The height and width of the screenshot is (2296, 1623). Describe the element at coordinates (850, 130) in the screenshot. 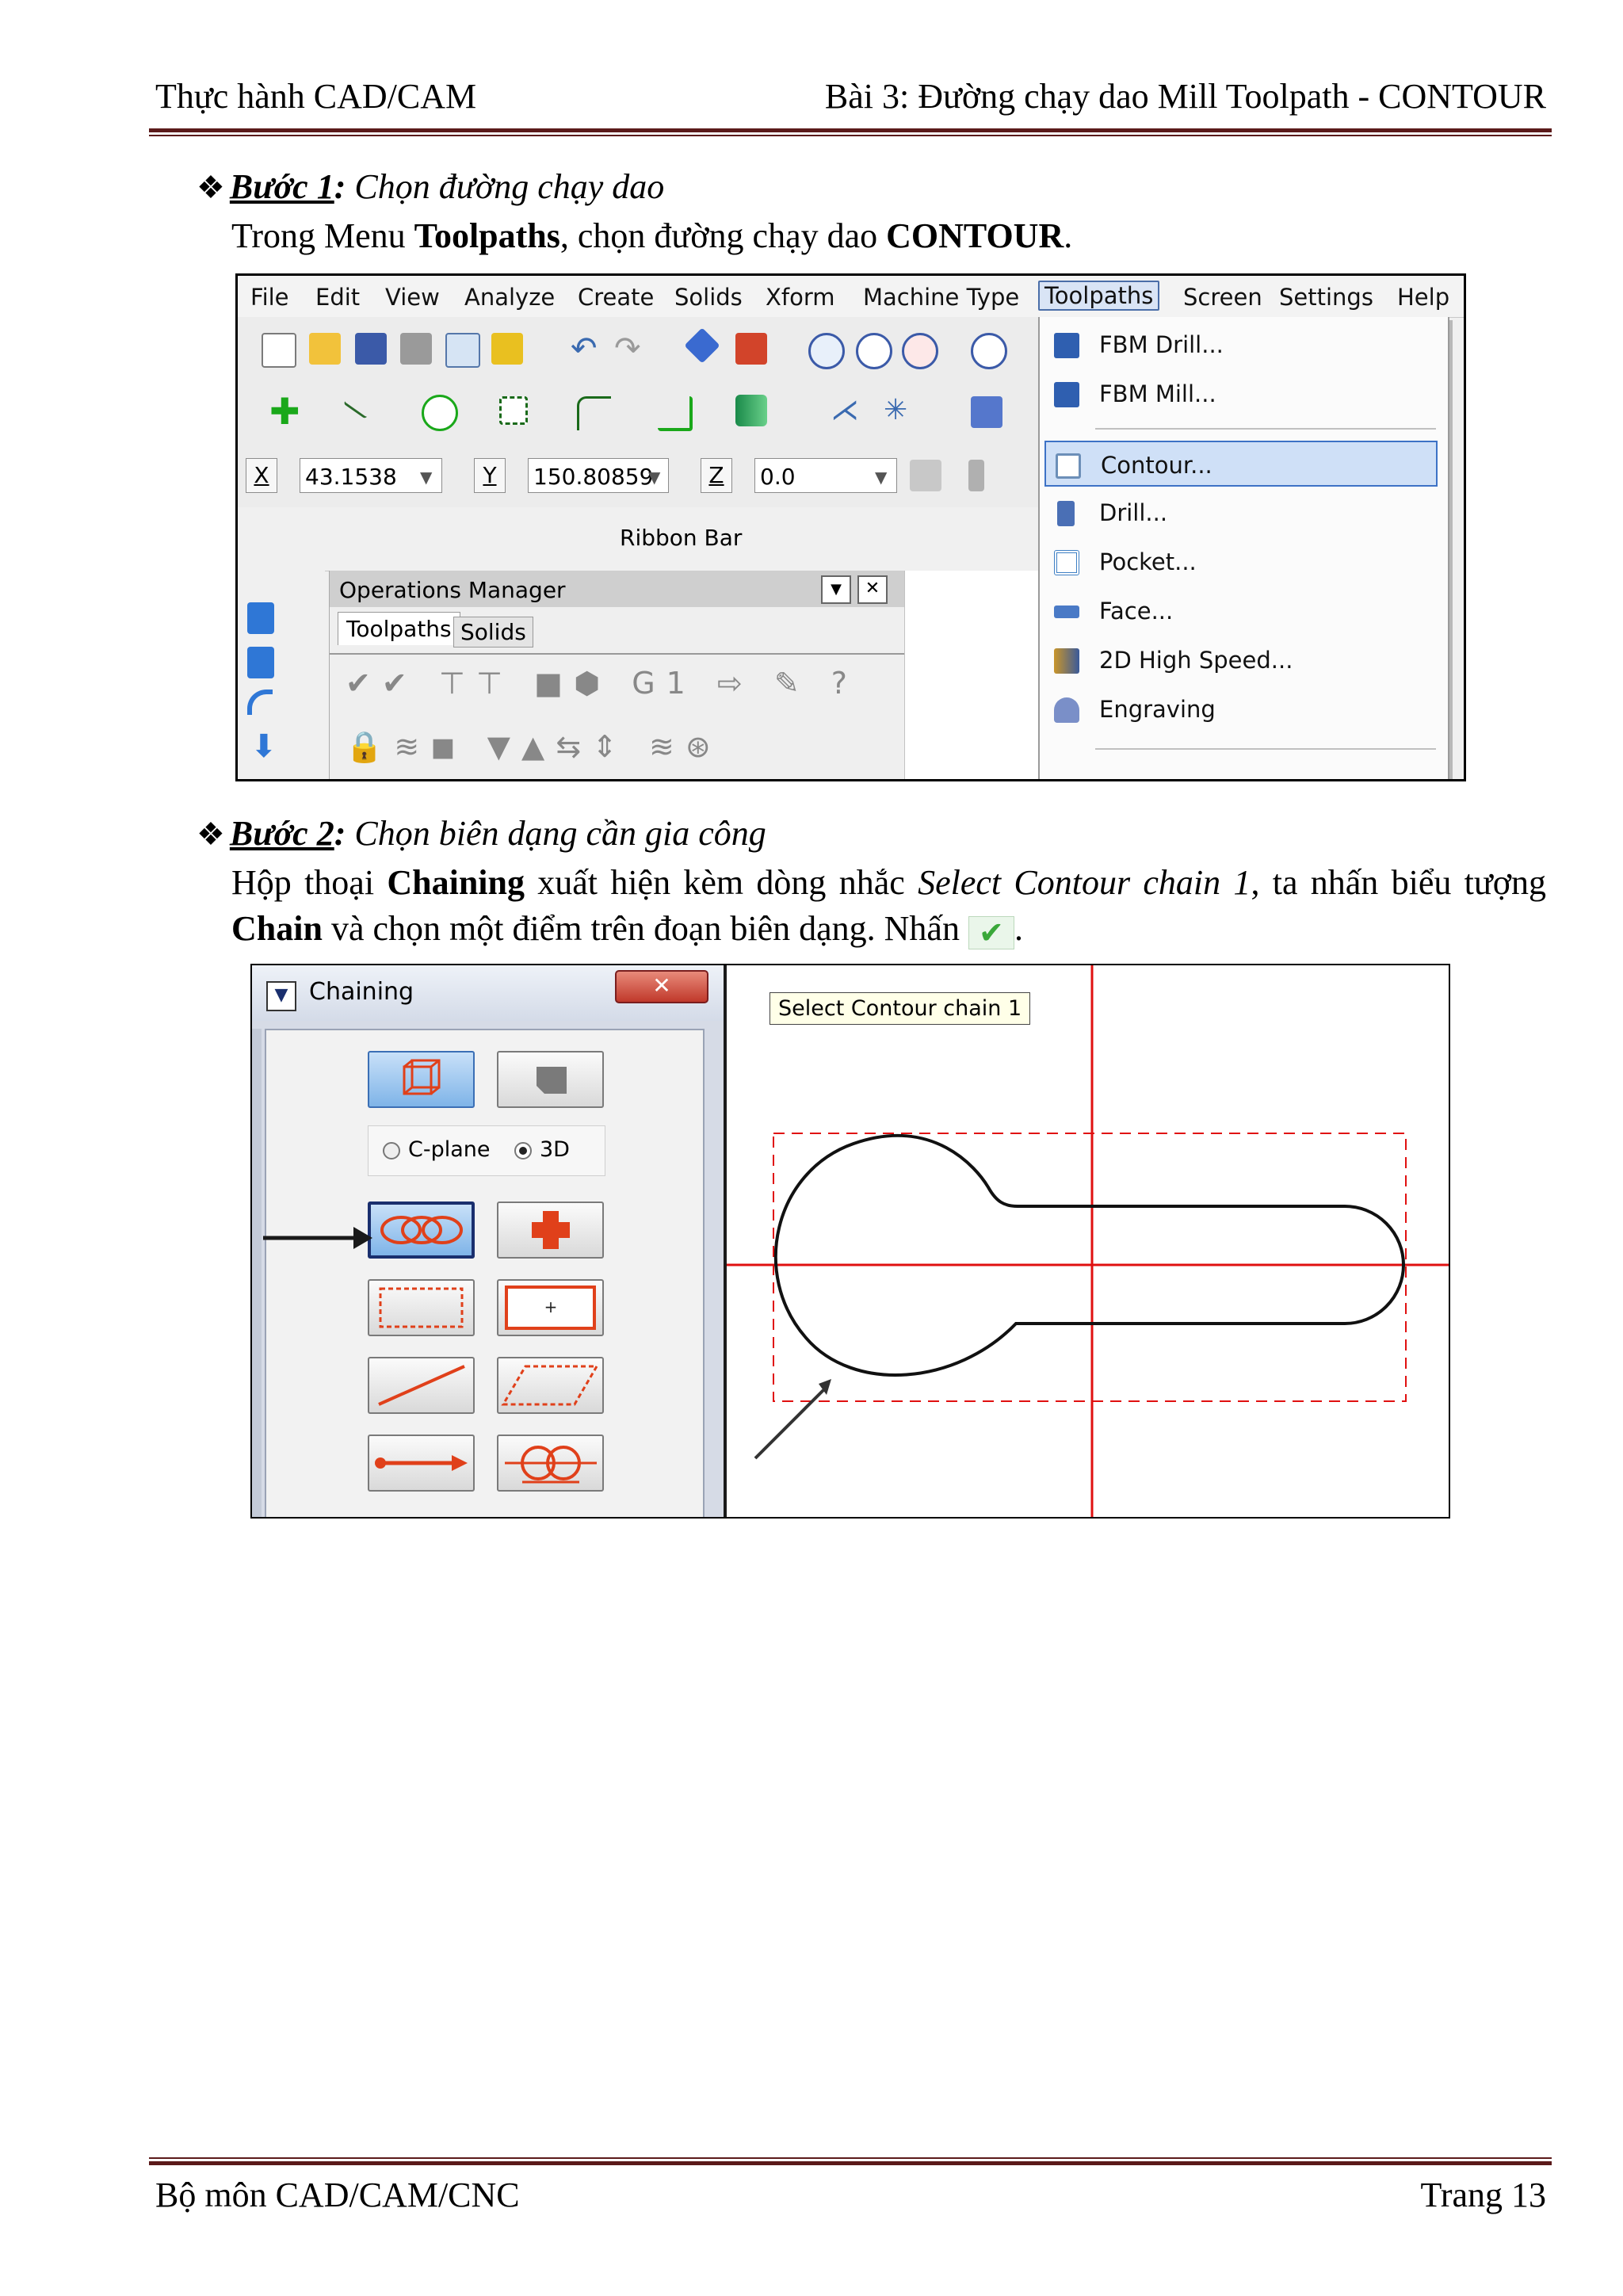

I see `header-rule-thick` at that location.